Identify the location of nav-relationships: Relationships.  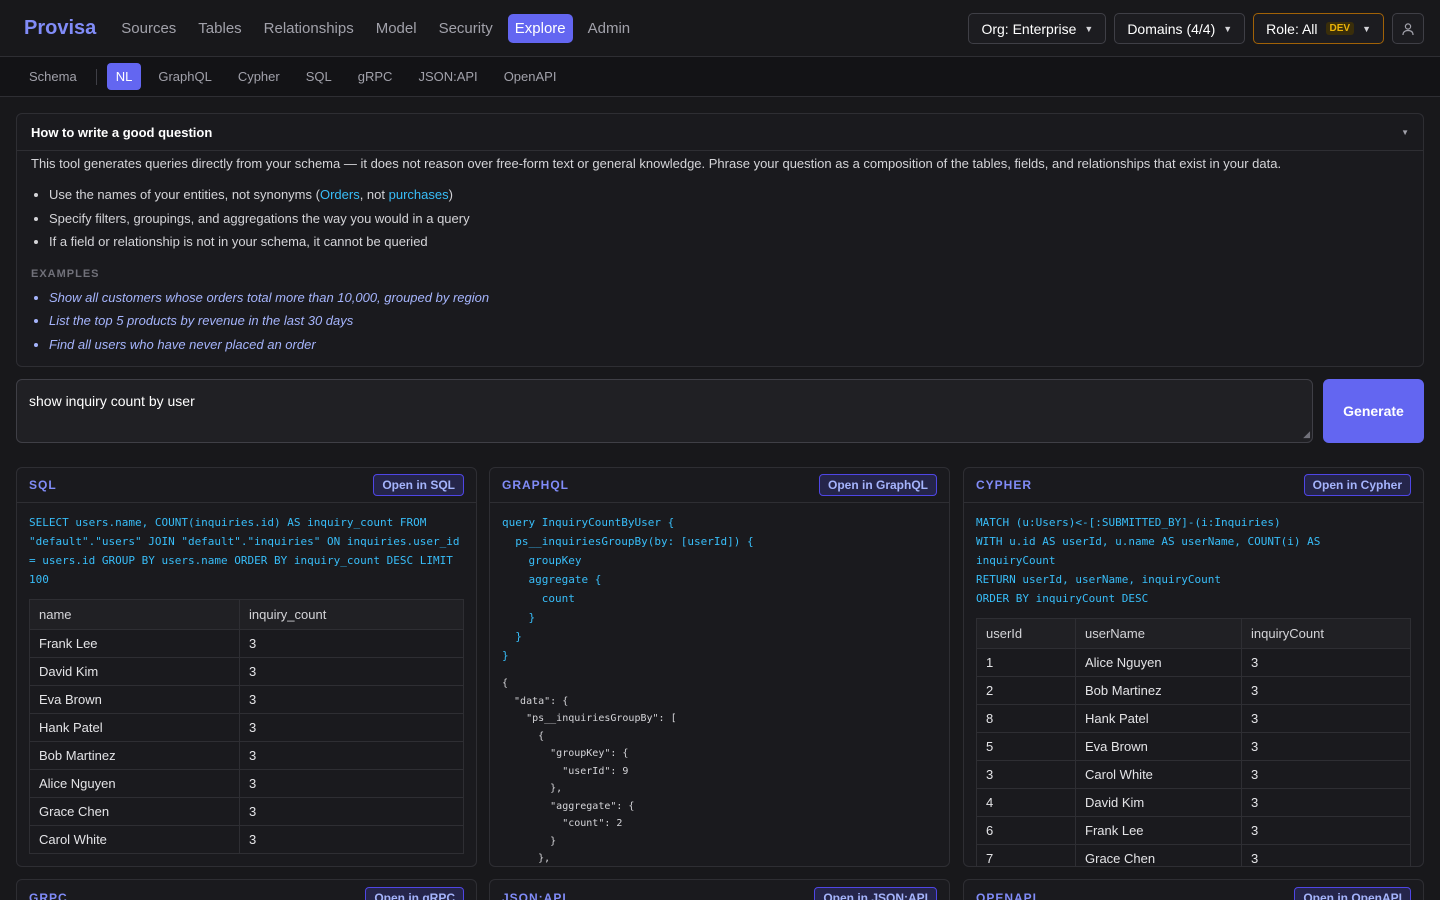
(309, 28).